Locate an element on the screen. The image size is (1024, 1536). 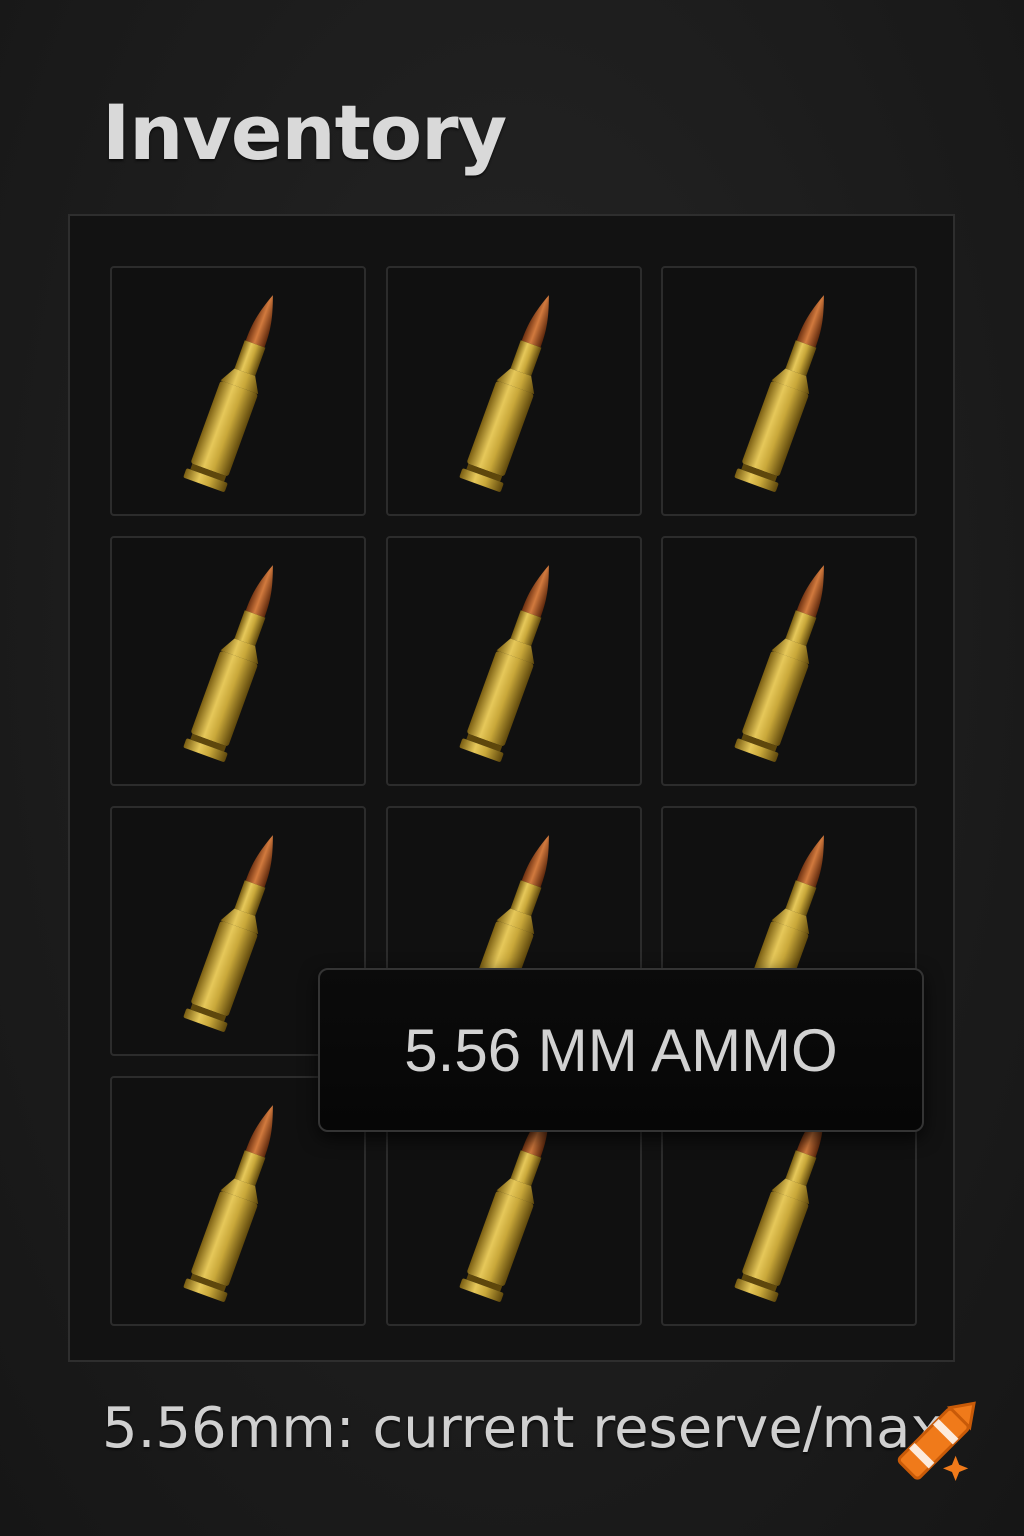
tooltip-label: 5.56 MM AMMO is located at coordinates (621, 1050).